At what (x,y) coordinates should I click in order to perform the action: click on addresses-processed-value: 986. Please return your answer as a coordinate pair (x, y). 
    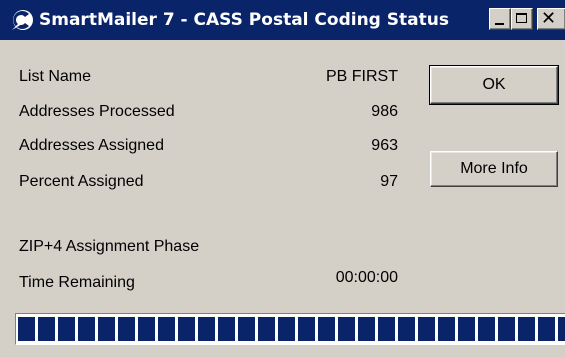
    Looking at the image, I should click on (384, 111).